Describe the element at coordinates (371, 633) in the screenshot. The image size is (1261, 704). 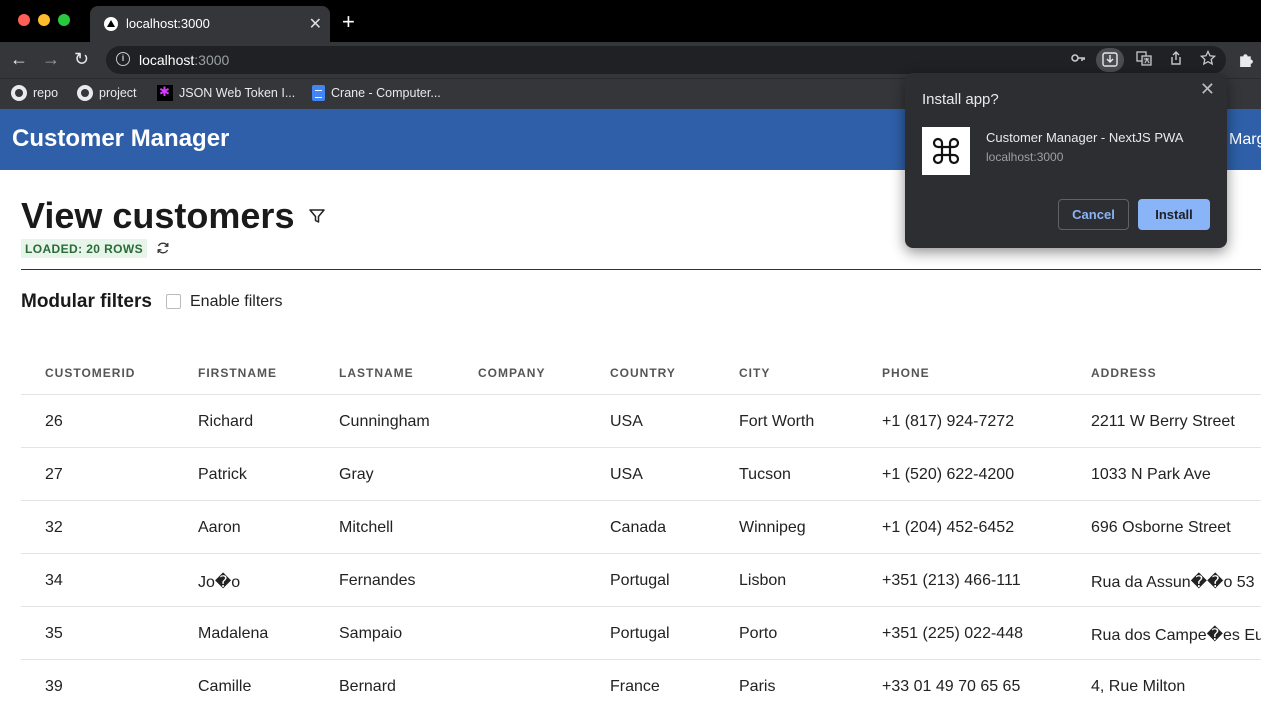
I see `cell-lastname: Sampaio` at that location.